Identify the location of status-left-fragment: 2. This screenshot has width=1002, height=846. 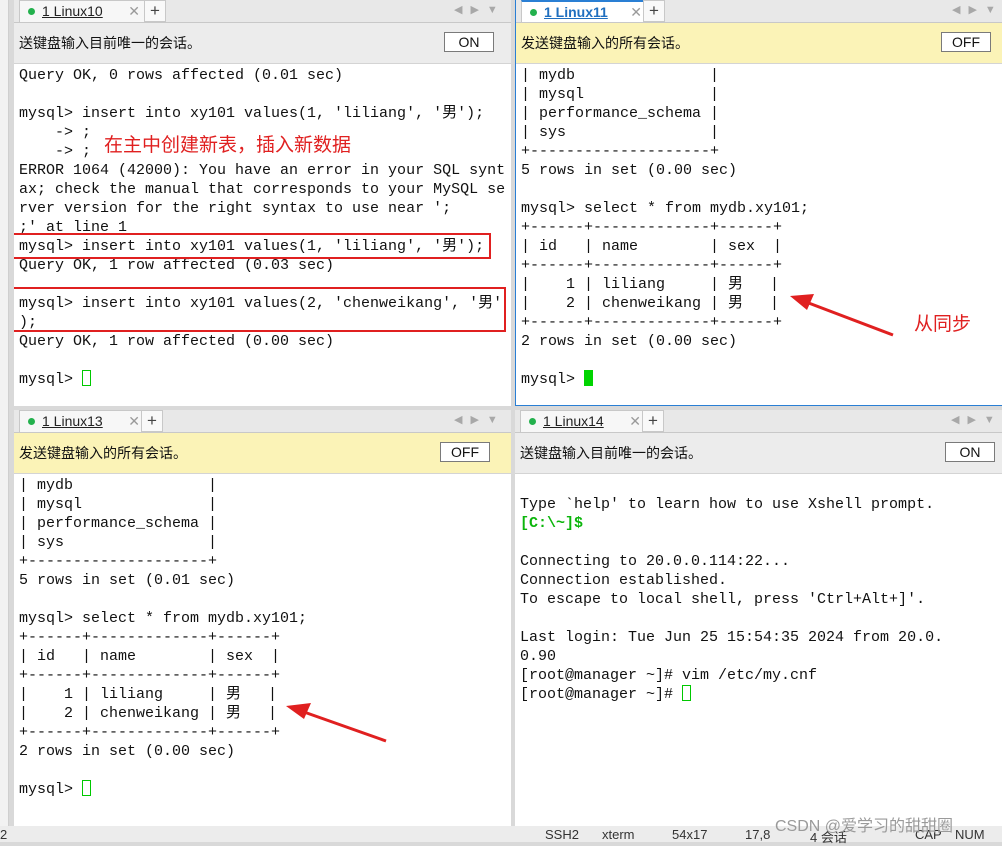
(4, 834).